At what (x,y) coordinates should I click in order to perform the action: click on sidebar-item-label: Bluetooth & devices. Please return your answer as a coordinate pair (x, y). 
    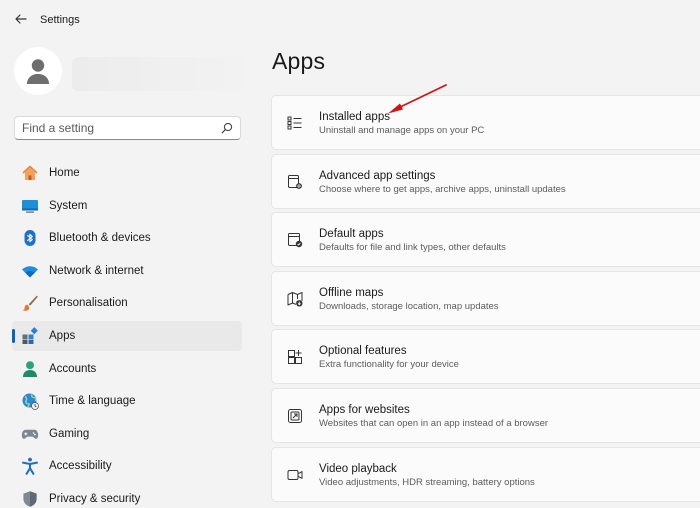
    Looking at the image, I should click on (100, 238).